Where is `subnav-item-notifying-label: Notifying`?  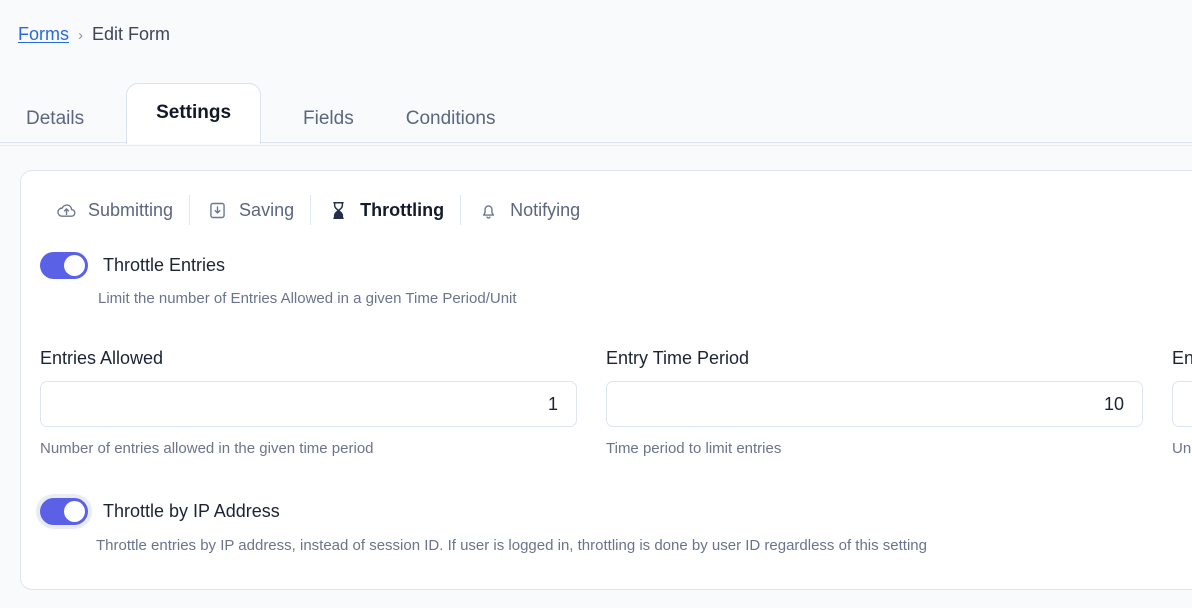
subnav-item-notifying-label: Notifying is located at coordinates (545, 209).